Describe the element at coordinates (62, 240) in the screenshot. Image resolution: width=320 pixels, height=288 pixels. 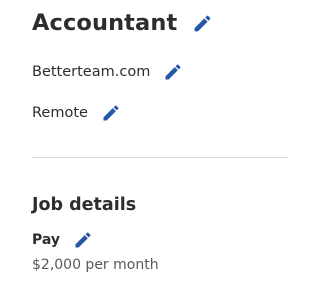
I see `pay-row: Pay` at that location.